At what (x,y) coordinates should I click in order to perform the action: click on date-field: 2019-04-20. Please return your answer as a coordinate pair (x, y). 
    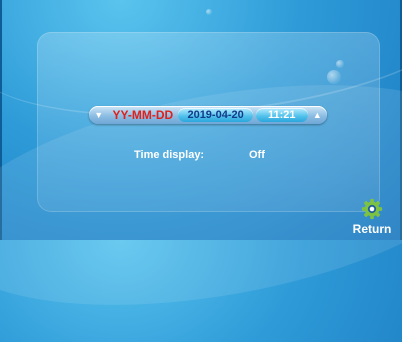
    Looking at the image, I should click on (215, 115).